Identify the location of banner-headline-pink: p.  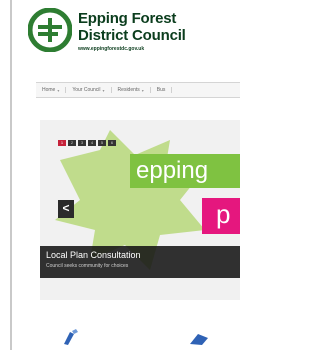
(221, 216).